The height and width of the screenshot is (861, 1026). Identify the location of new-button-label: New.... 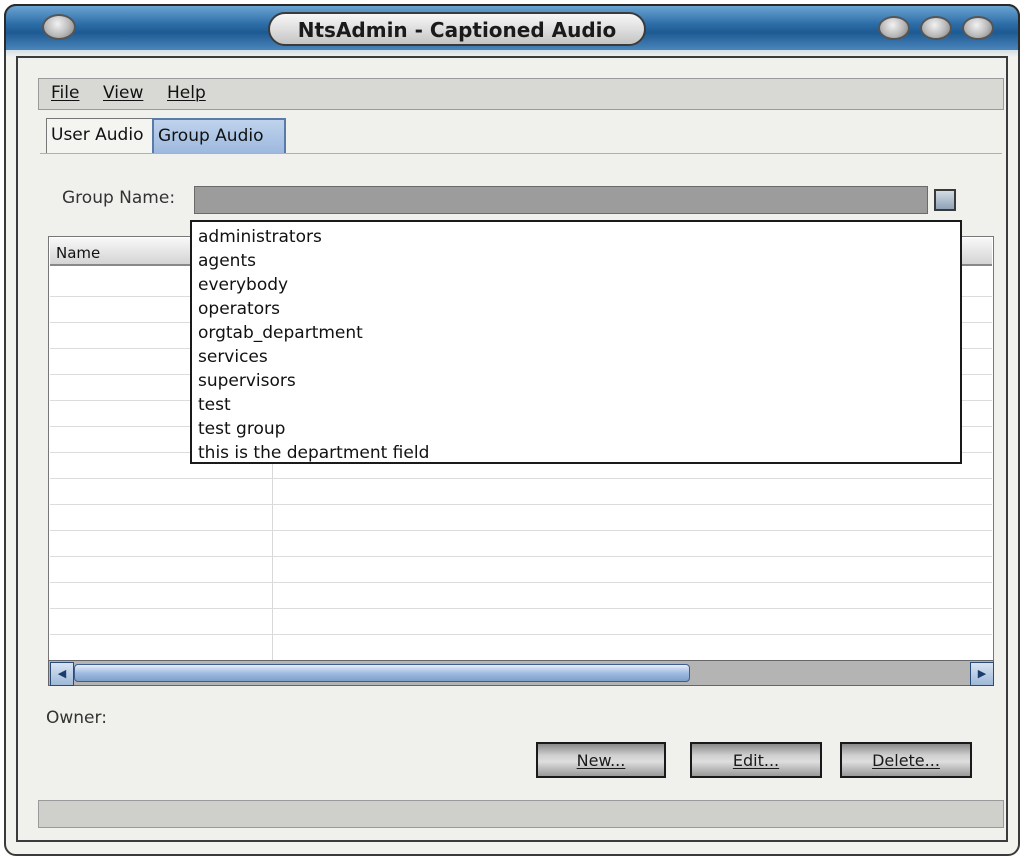
(601, 760).